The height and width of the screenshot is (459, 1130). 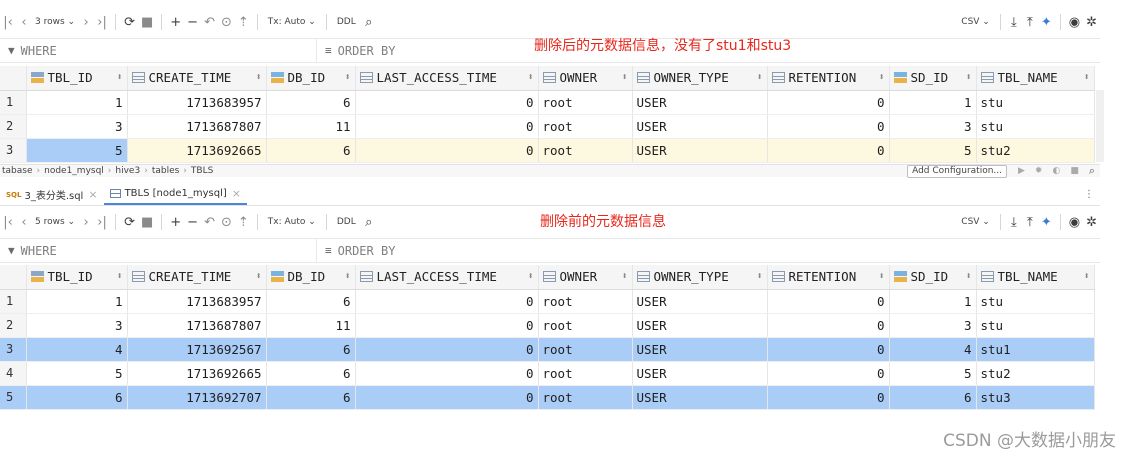 I want to click on last-page-icon: ›|, so click(x=102, y=222).